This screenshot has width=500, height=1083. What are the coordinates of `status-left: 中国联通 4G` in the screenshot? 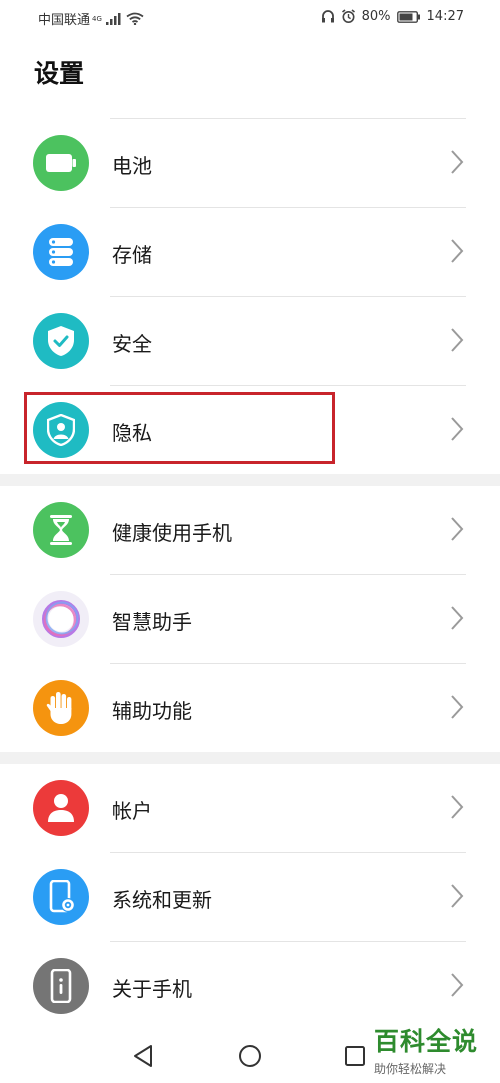 It's located at (91, 18).